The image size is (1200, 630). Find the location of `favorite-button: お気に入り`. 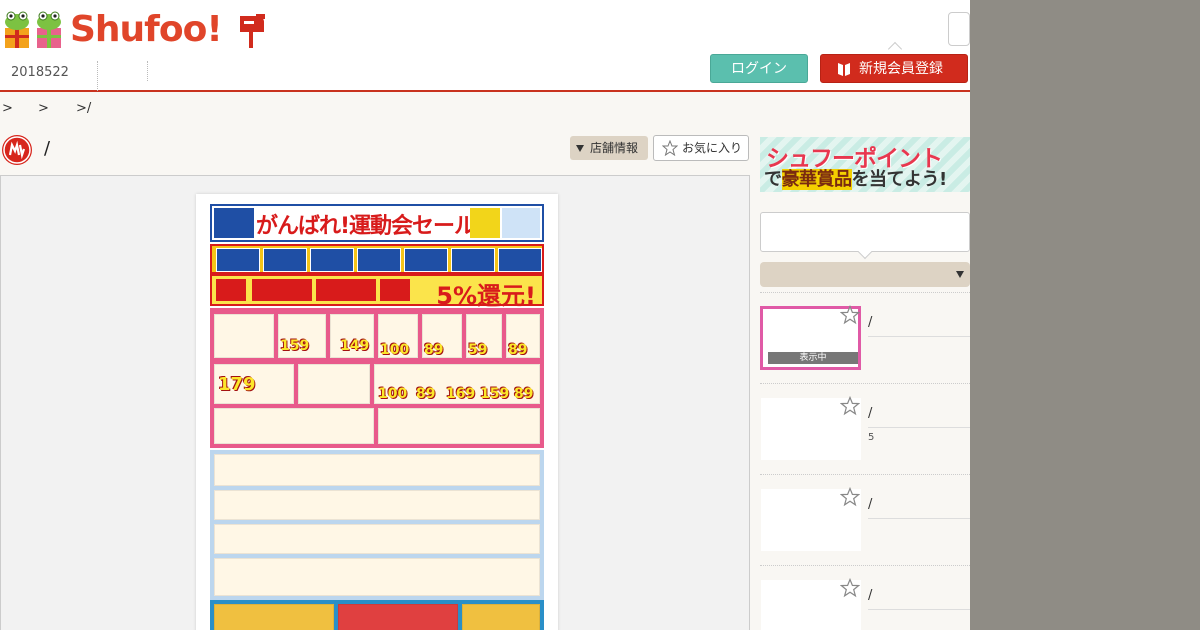

favorite-button: お気に入り is located at coordinates (701, 148).